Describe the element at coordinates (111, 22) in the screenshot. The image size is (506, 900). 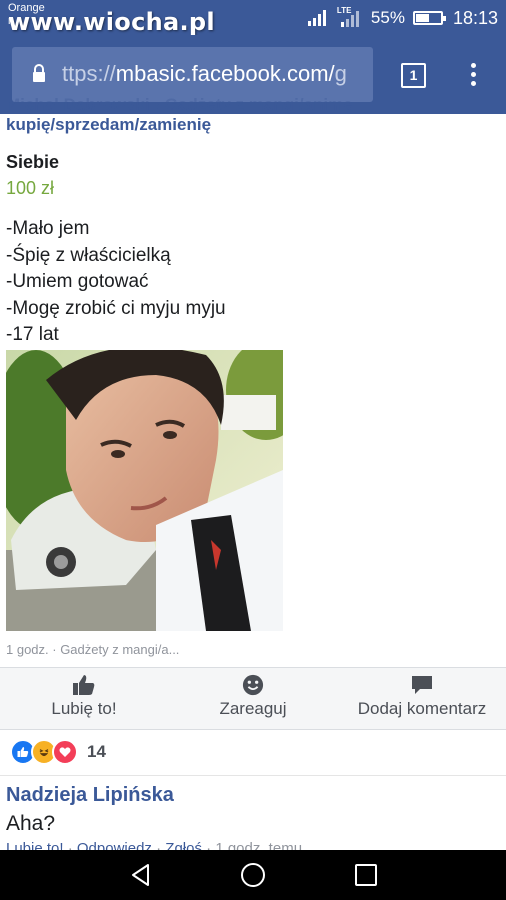
I see `watermark: www.wiocha.pl` at that location.